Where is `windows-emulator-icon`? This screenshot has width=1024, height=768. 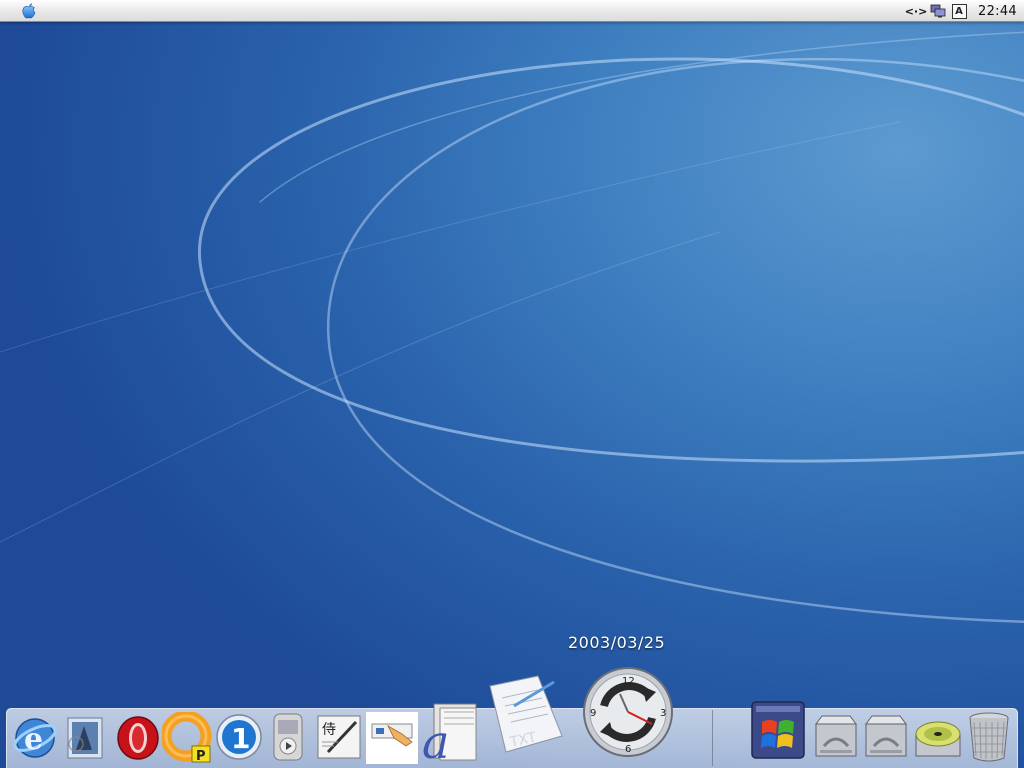 windows-emulator-icon is located at coordinates (778, 731).